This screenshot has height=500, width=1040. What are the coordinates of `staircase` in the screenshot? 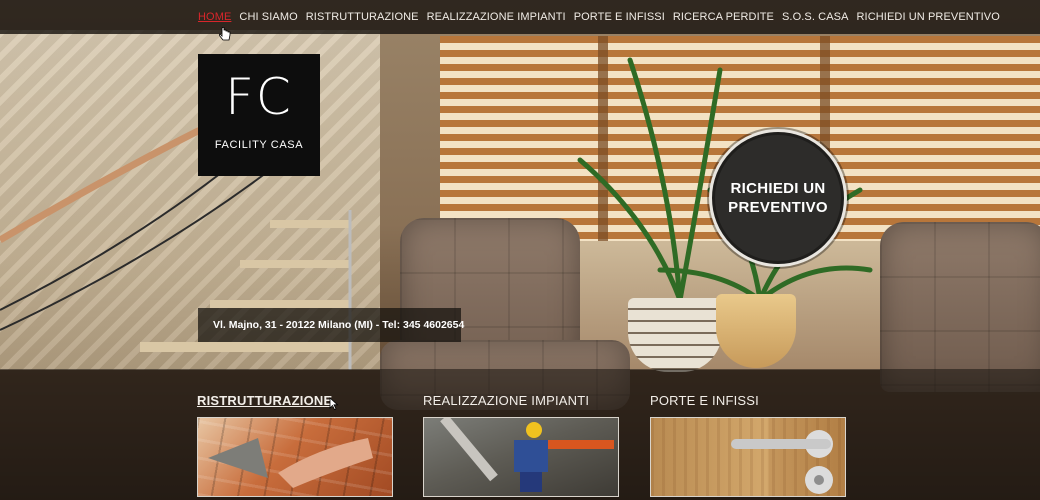 It's located at (246, 290).